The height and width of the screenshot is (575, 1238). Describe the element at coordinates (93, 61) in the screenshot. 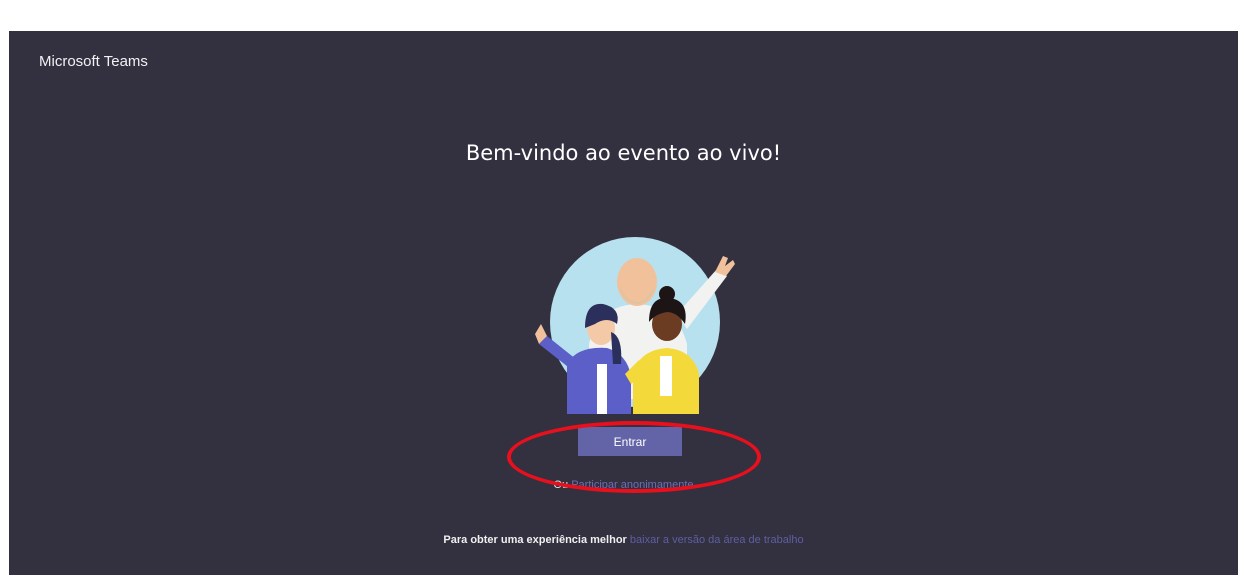

I see `app-title: Microsoft Teams` at that location.